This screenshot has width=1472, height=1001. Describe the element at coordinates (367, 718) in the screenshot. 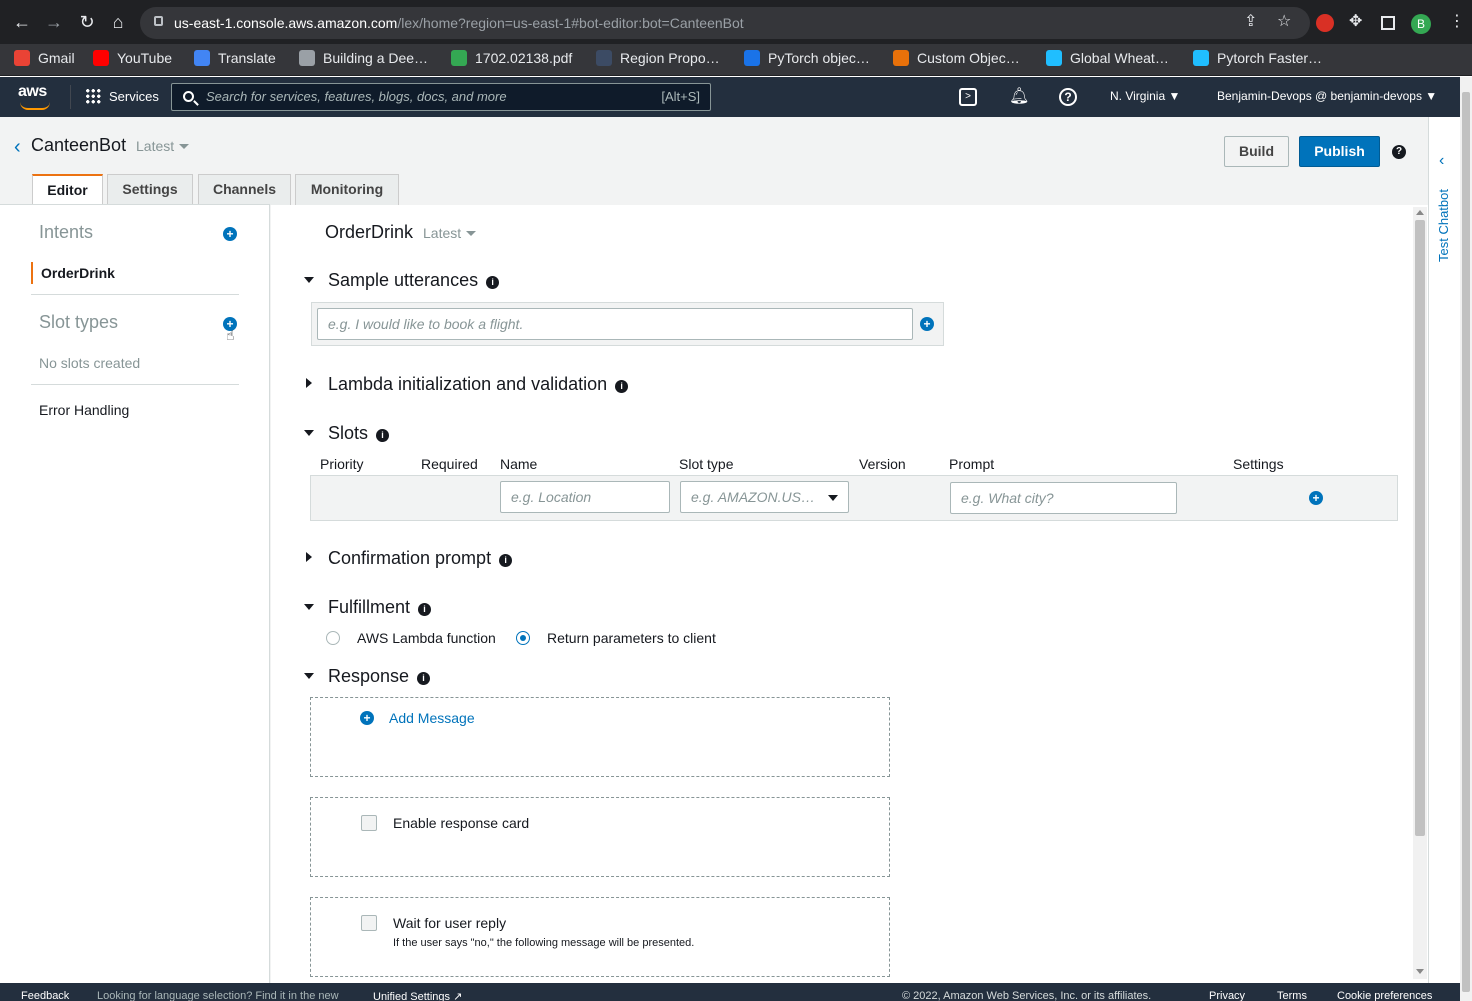

I see `add-message-plus-icon: +` at that location.